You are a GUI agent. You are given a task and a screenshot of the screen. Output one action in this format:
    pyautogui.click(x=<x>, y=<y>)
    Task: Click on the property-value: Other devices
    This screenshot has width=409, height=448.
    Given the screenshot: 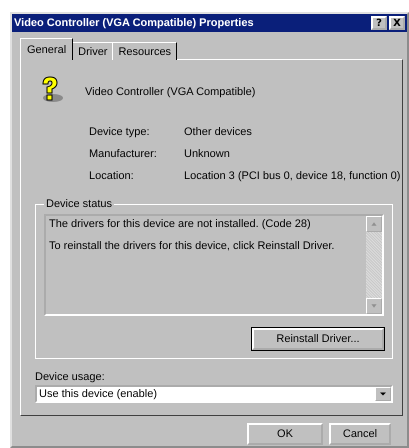 What is the action you would take?
    pyautogui.click(x=218, y=132)
    